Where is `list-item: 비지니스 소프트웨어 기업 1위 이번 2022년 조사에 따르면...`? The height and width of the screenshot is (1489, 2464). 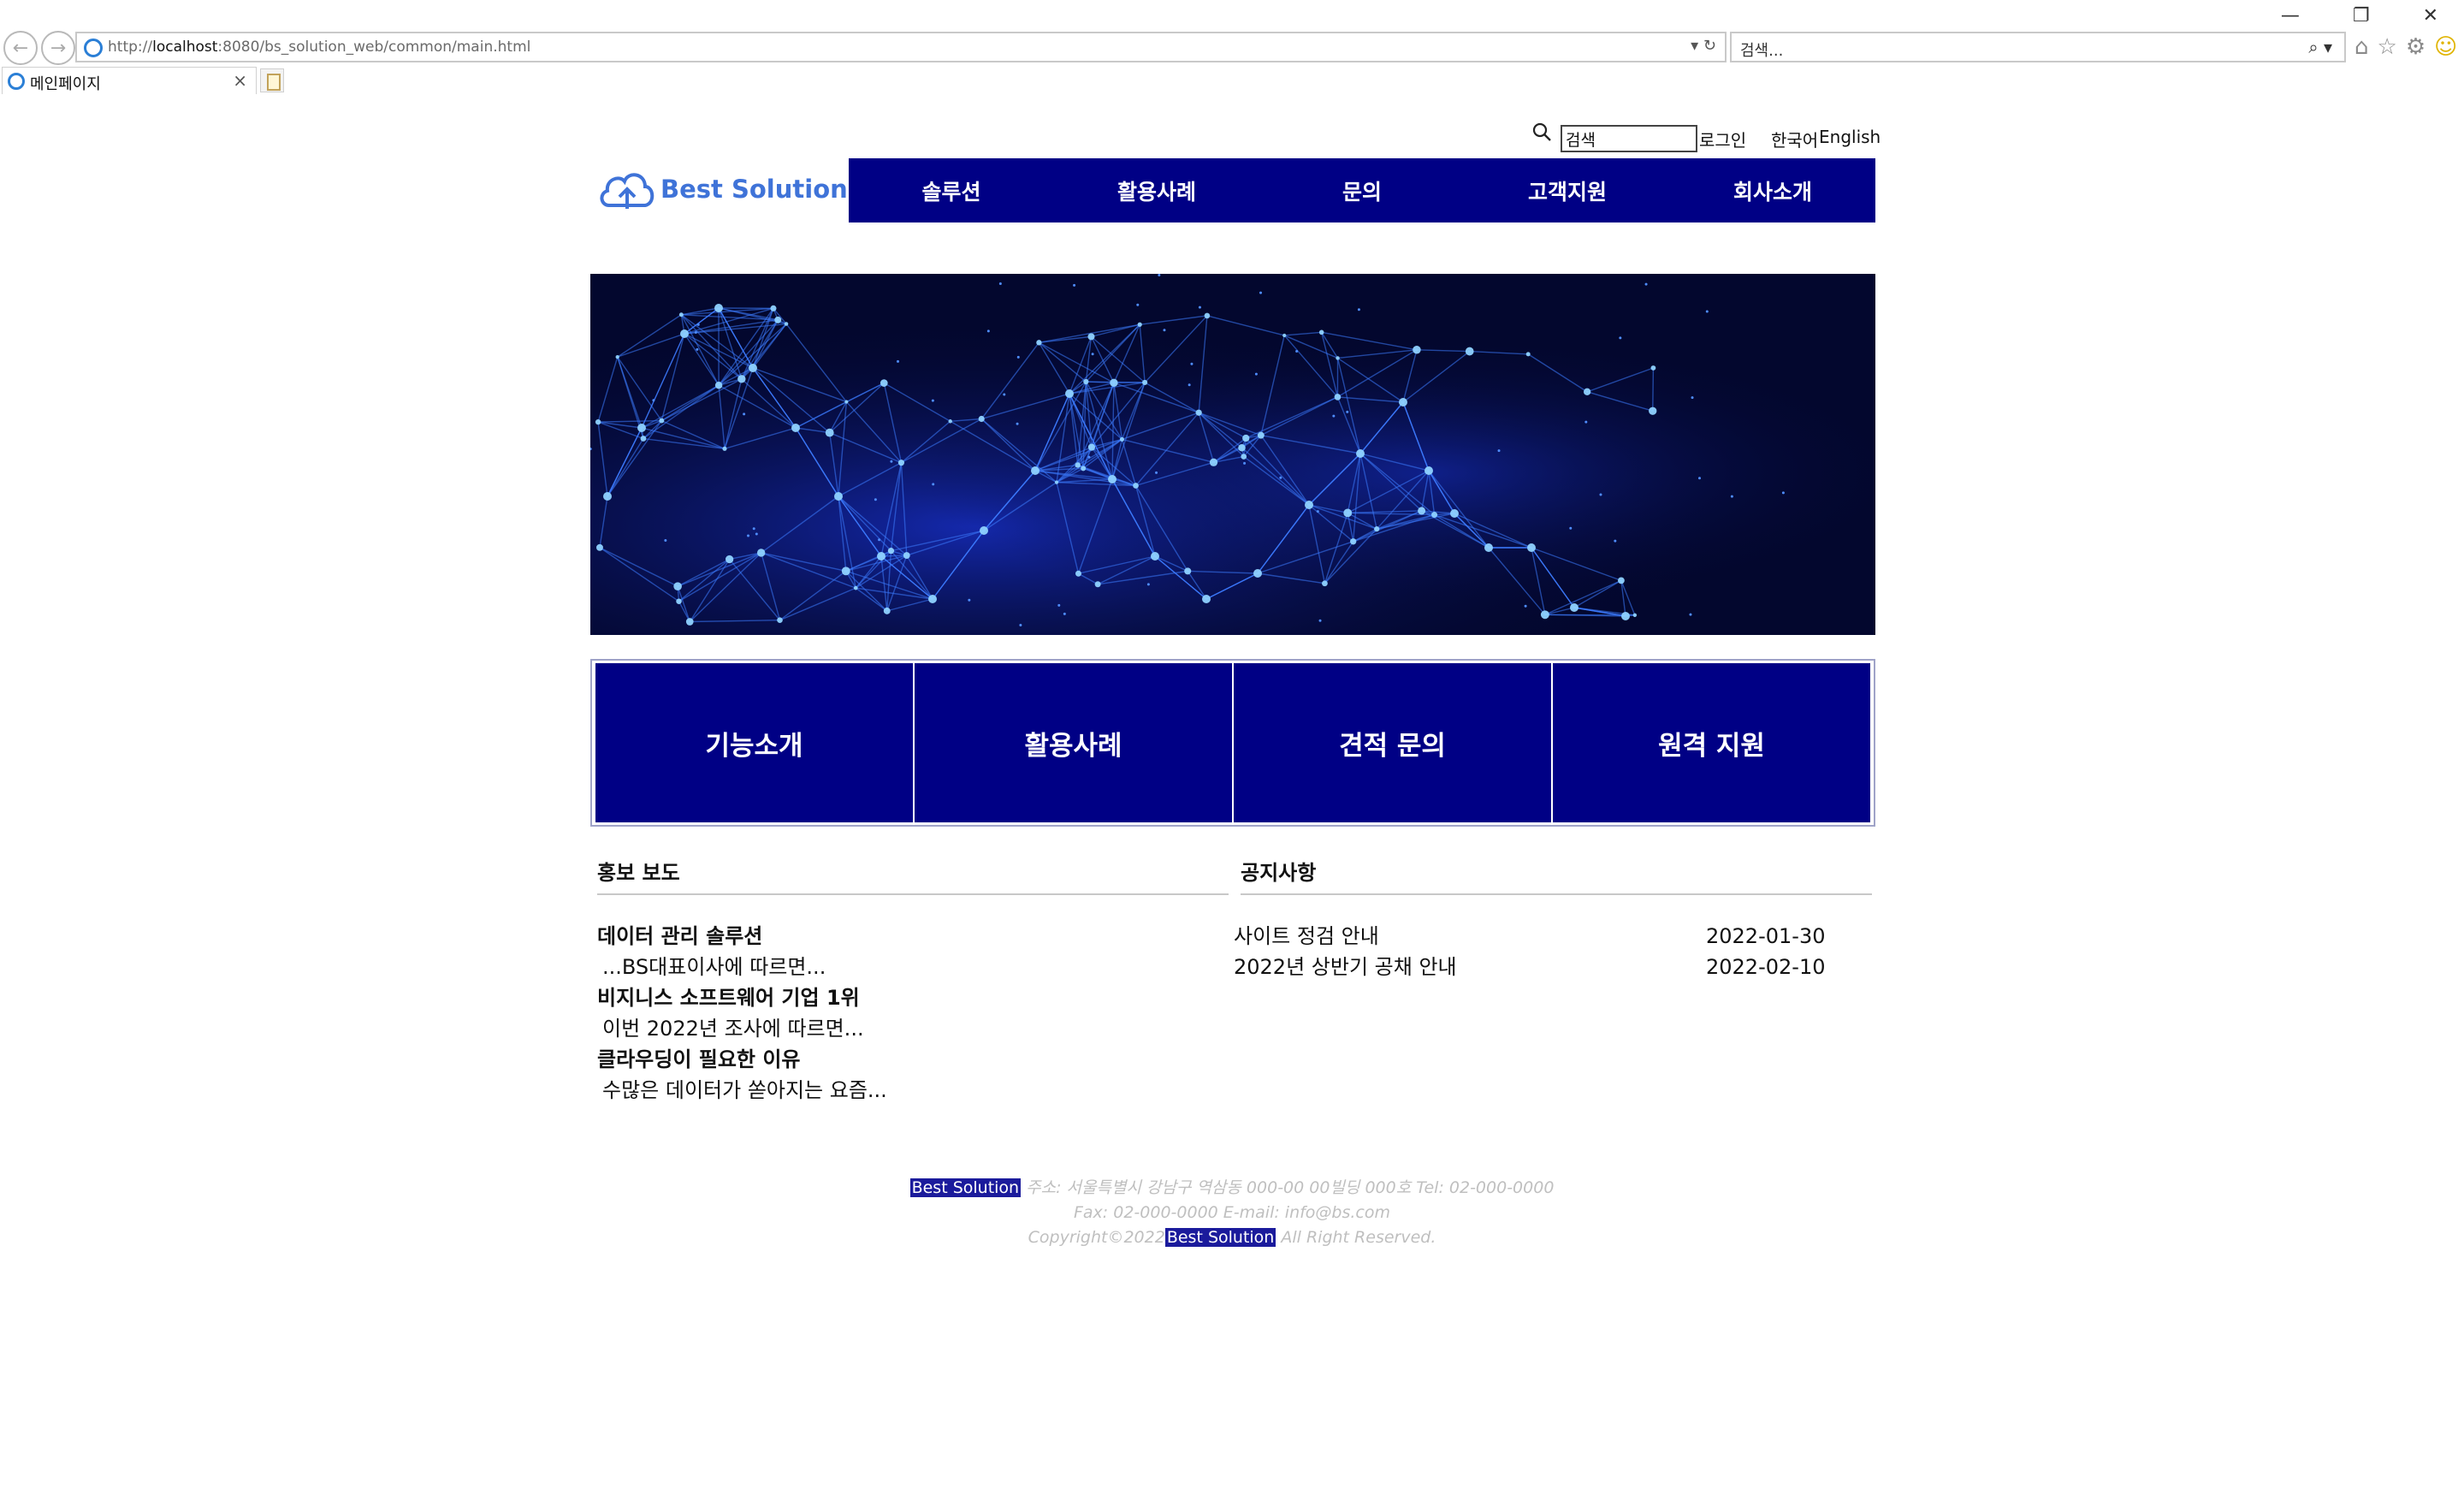 list-item: 비지니스 소프트웨어 기업 1위 이번 2022년 조사에 따르면... is located at coordinates (913, 1013).